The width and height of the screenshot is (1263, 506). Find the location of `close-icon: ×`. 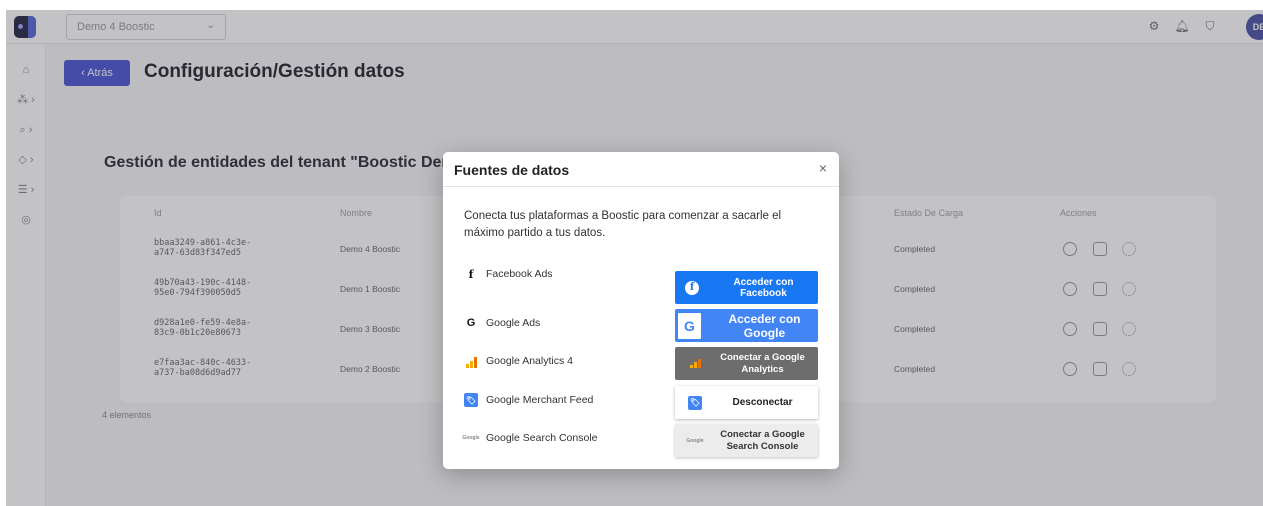

close-icon: × is located at coordinates (823, 168).